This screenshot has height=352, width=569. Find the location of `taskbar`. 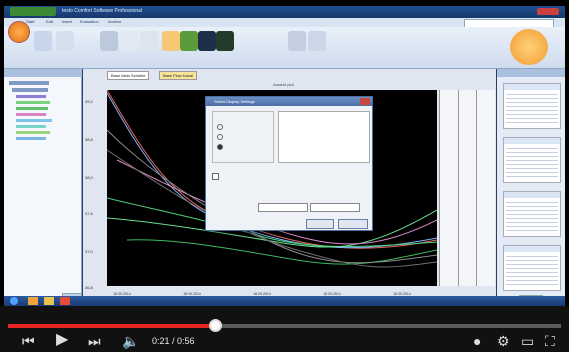

taskbar is located at coordinates (284, 301).